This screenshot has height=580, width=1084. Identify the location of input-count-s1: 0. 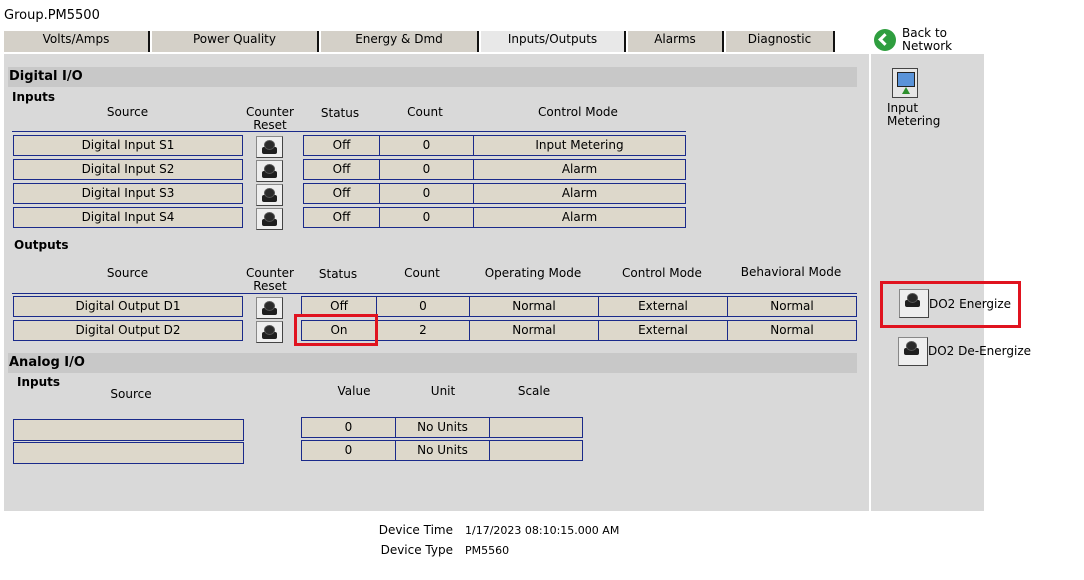
(426, 145).